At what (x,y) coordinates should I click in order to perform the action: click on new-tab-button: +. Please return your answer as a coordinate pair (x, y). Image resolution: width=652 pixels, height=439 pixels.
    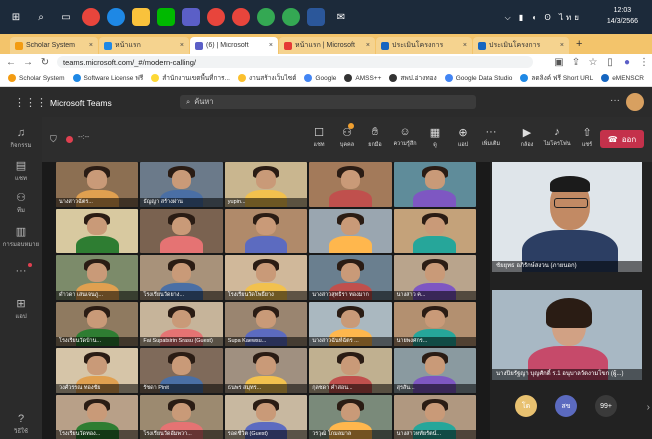
    Looking at the image, I should click on (579, 44).